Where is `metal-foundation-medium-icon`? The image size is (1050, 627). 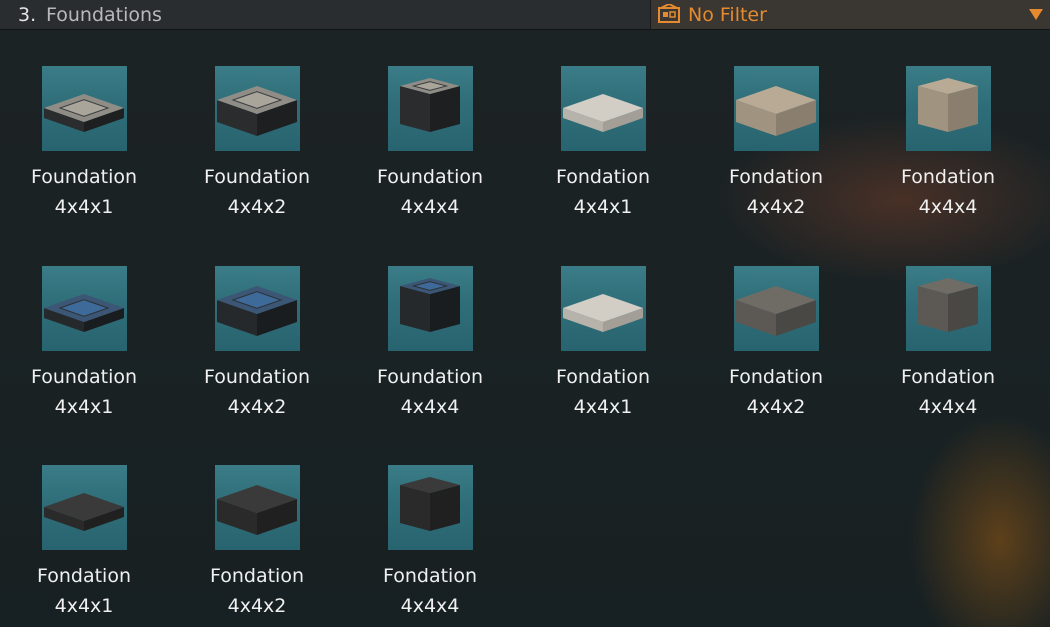
metal-foundation-medium-icon is located at coordinates (257, 108).